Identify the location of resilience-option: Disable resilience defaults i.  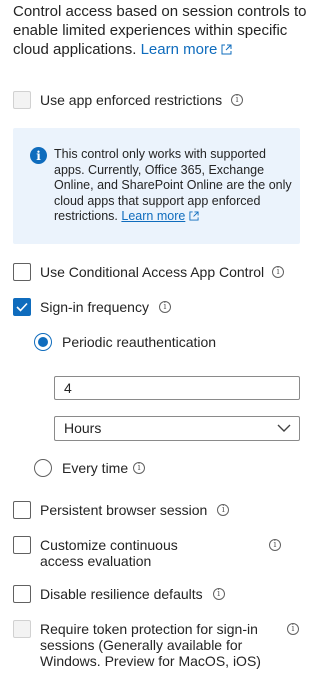
(119, 594).